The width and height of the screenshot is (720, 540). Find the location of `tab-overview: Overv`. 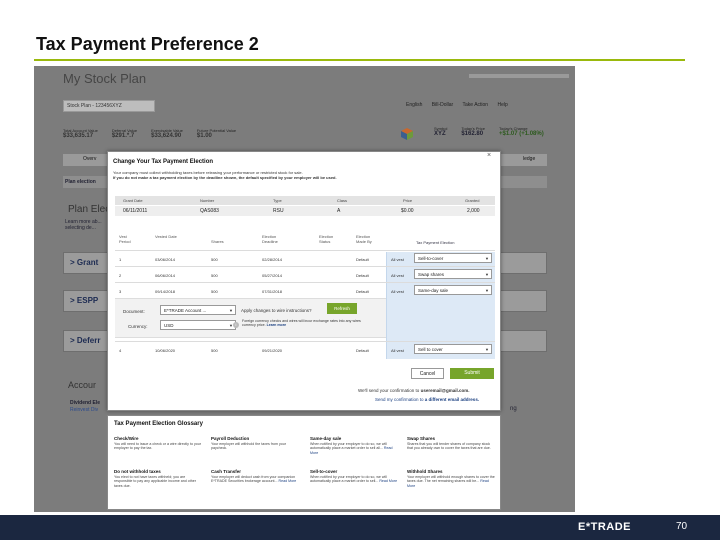

tab-overview: Overv is located at coordinates (89, 159).